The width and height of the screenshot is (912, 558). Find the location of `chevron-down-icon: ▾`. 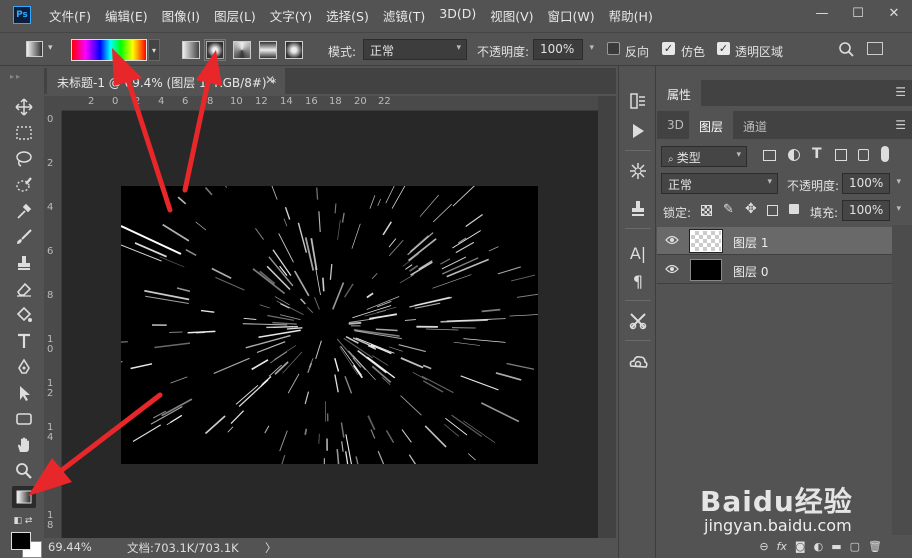

chevron-down-icon: ▾ is located at coordinates (50, 48).